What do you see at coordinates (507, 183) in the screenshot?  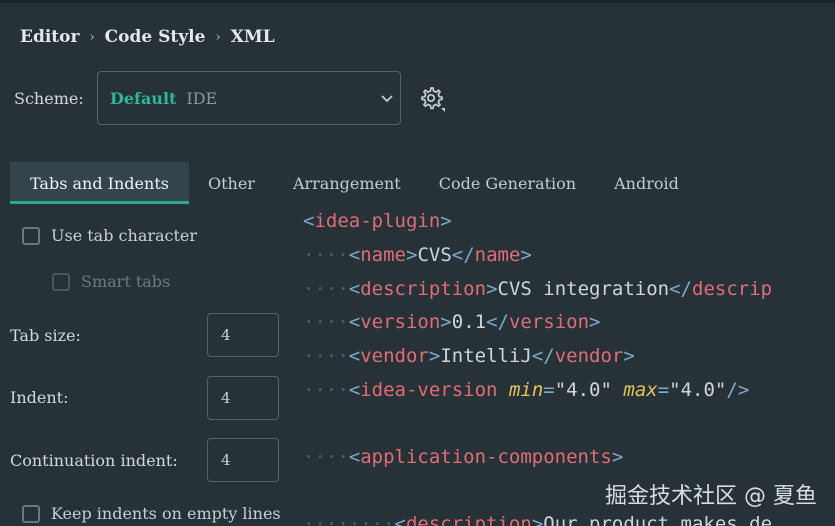 I see `tab-code-generation: Code Generation` at bounding box center [507, 183].